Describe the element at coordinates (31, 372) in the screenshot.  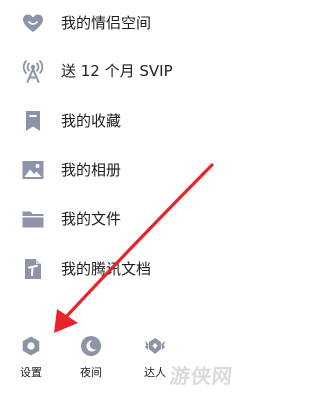
I see `tab-label: 设置` at that location.